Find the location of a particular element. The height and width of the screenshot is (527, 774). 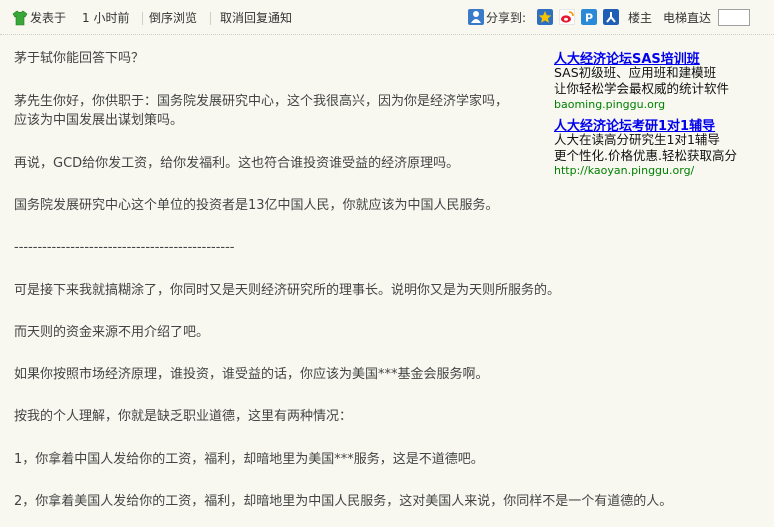

post-paragraph: 按我的个人理解，你就是缺乏职业道德，这里有两种情况： is located at coordinates (183, 416).